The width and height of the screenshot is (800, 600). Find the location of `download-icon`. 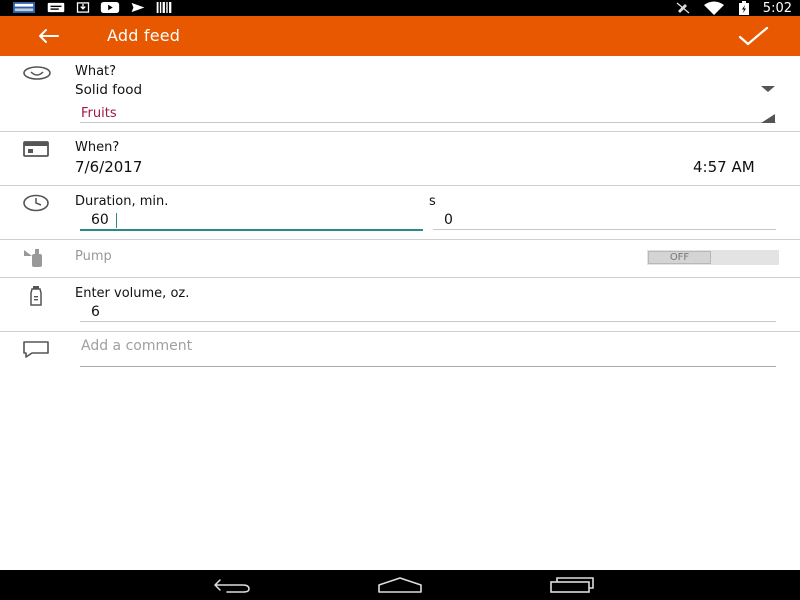

download-icon is located at coordinates (83, 7).